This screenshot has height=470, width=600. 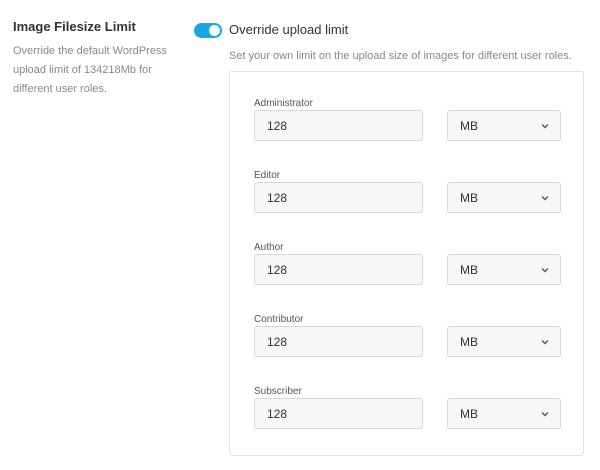 I want to click on administrator-size-input, so click(x=338, y=125).